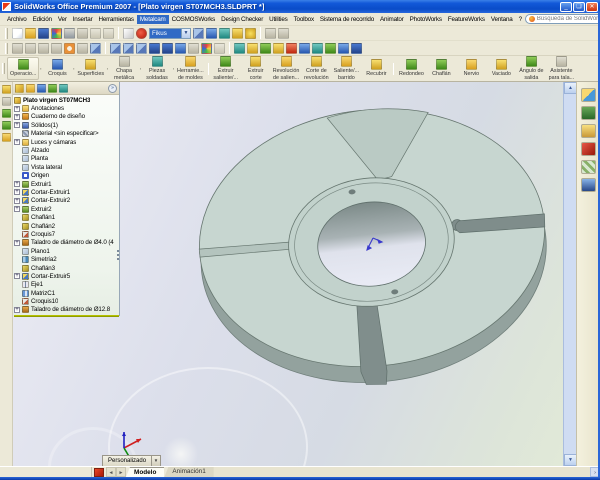  I want to click on options-icon, so click(283, 33).